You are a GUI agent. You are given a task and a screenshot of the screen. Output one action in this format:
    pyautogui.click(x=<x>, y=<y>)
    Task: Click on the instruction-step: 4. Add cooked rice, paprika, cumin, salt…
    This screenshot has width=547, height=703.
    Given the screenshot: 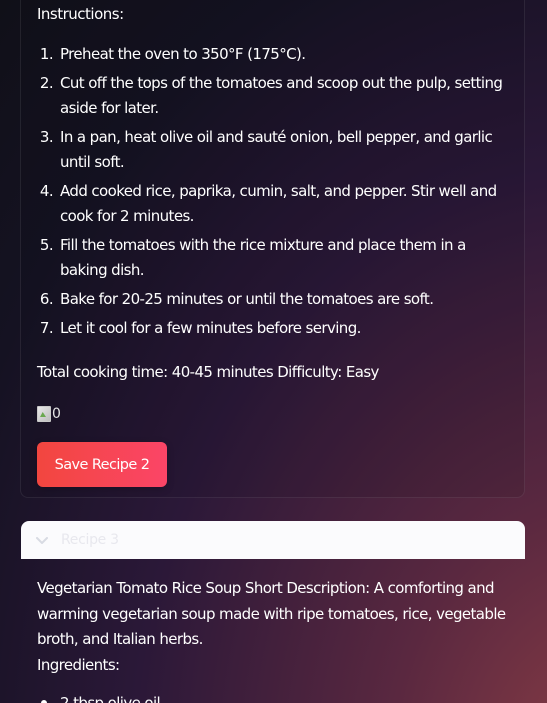 What is the action you would take?
    pyautogui.click(x=274, y=204)
    